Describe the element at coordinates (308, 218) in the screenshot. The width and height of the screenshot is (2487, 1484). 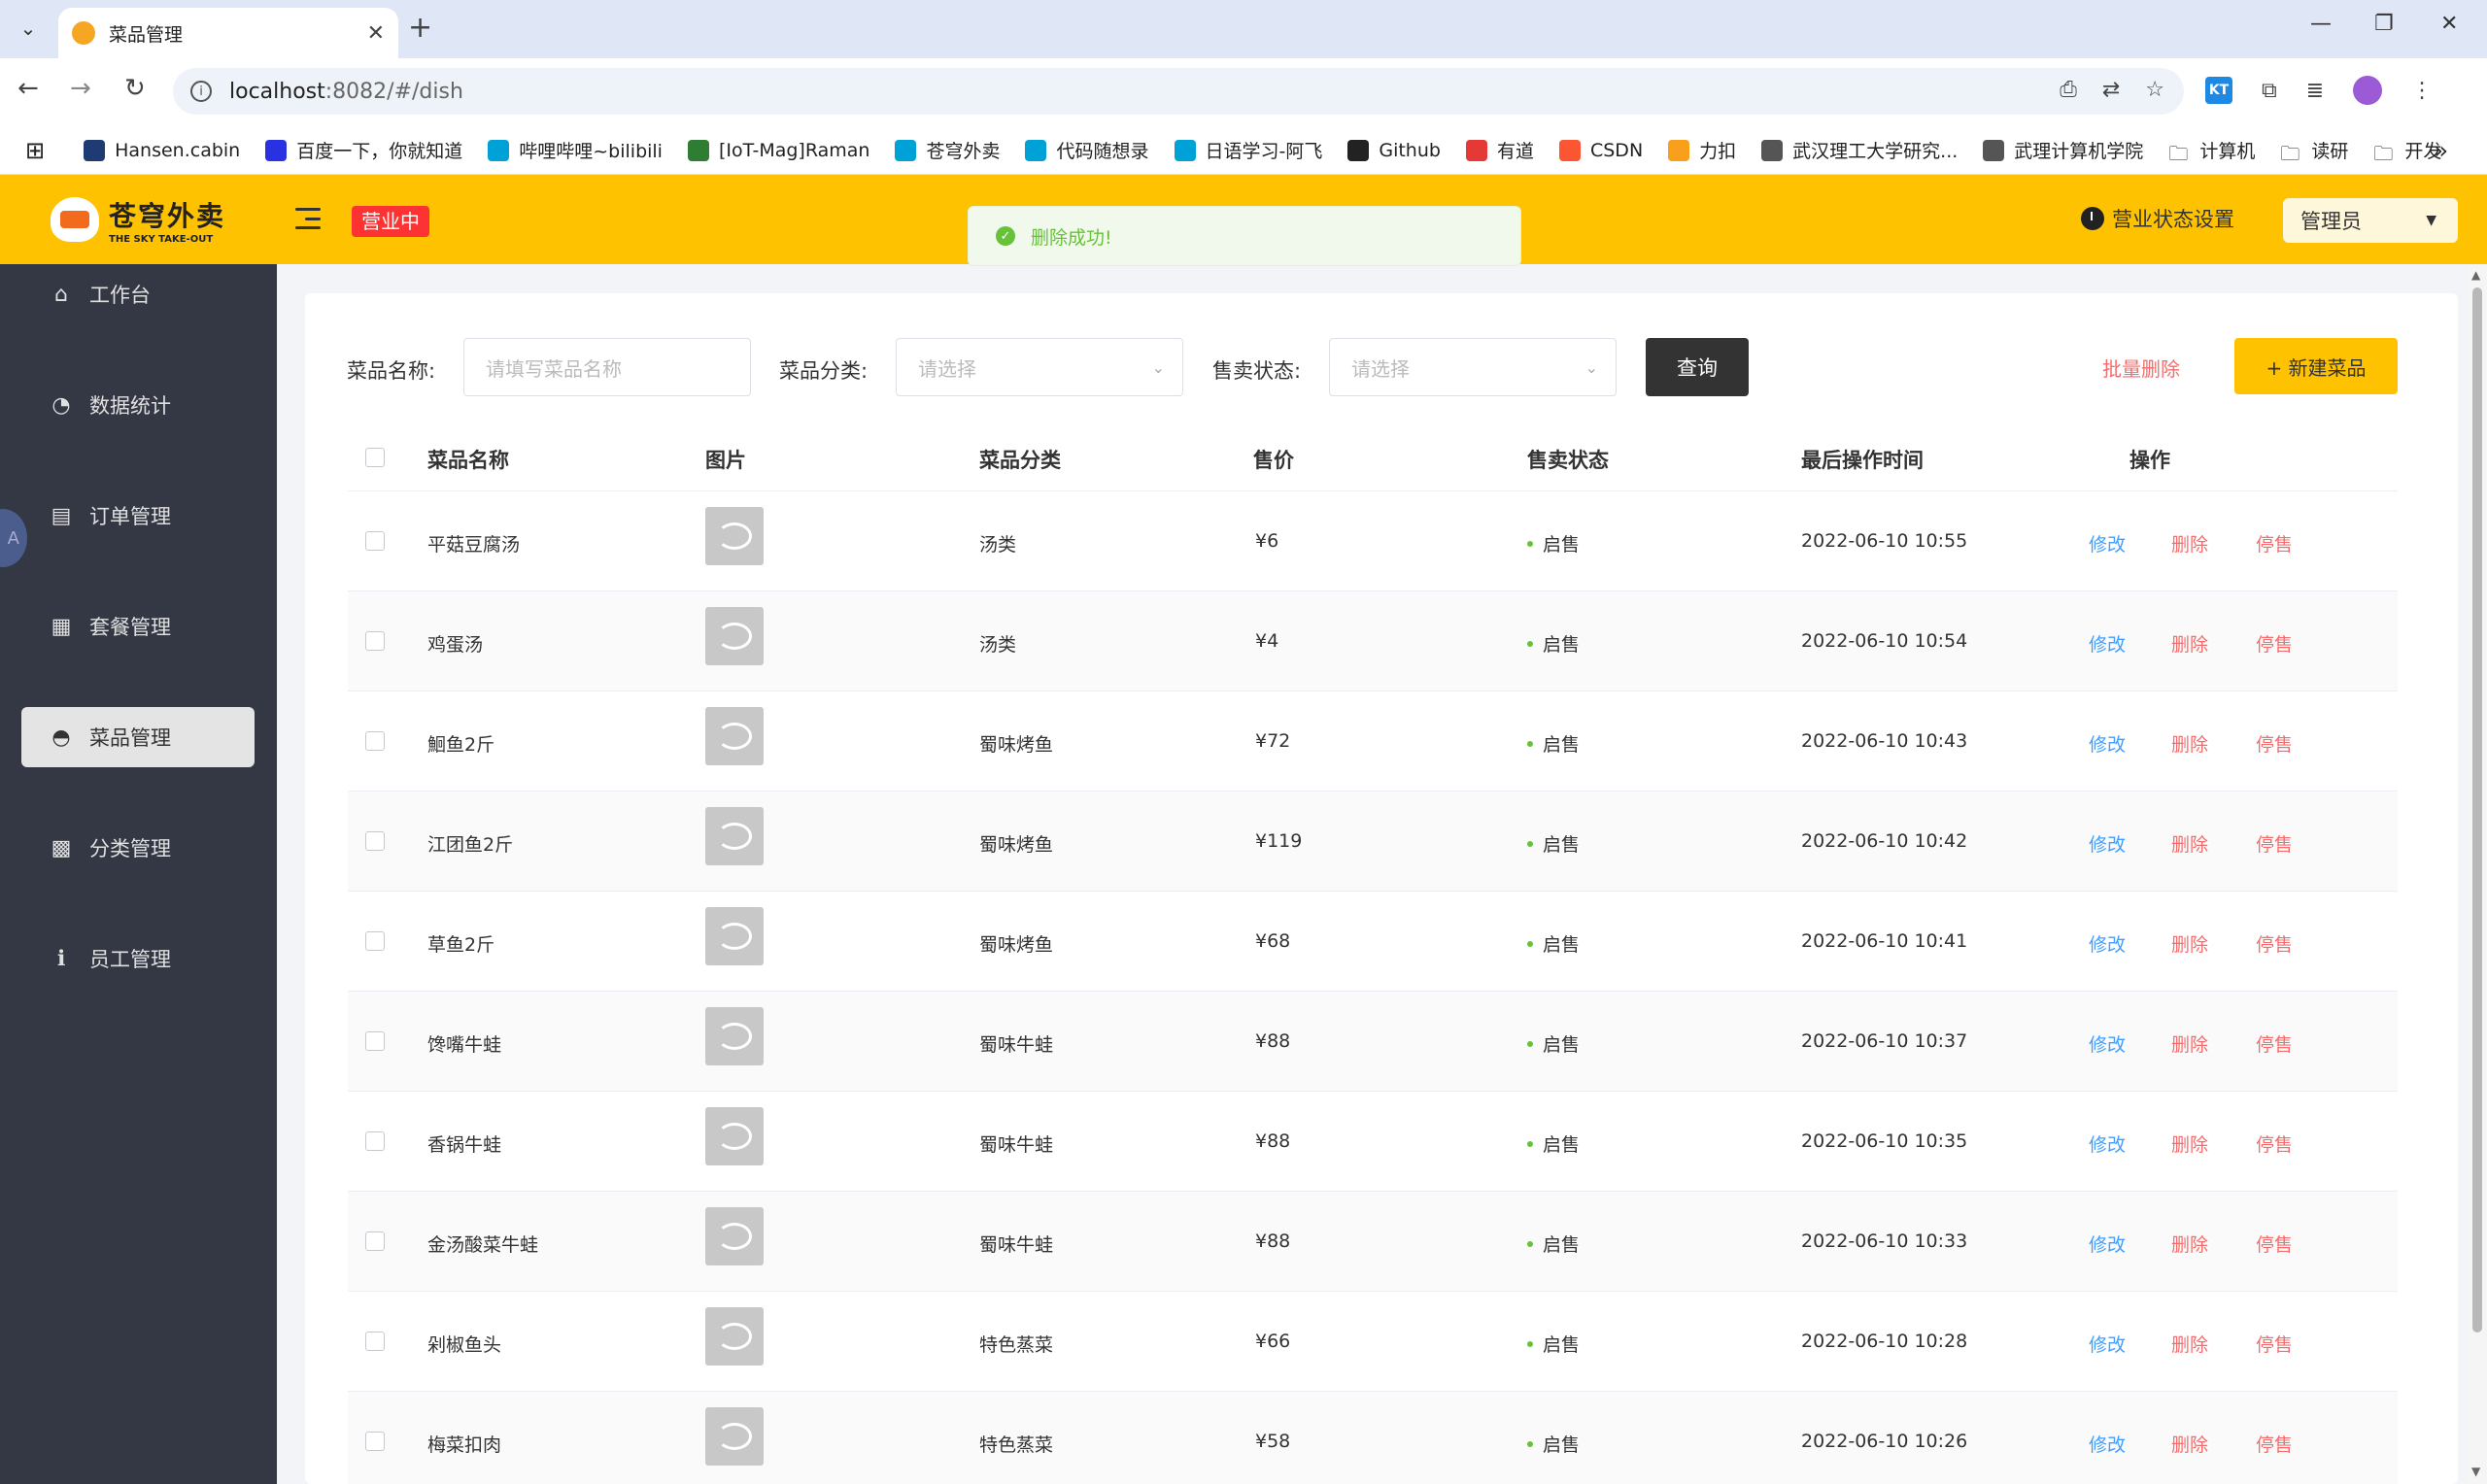
I see `menu-toggle-icon` at that location.